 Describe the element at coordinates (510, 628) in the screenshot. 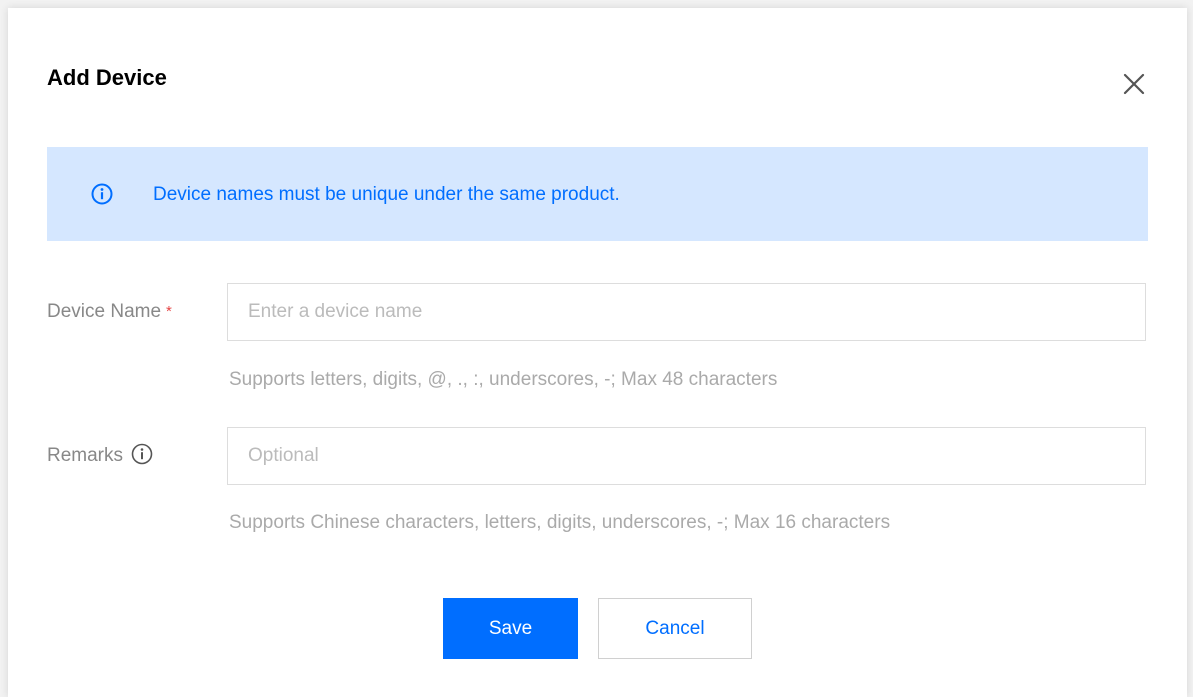

I see `save-button: Save` at that location.